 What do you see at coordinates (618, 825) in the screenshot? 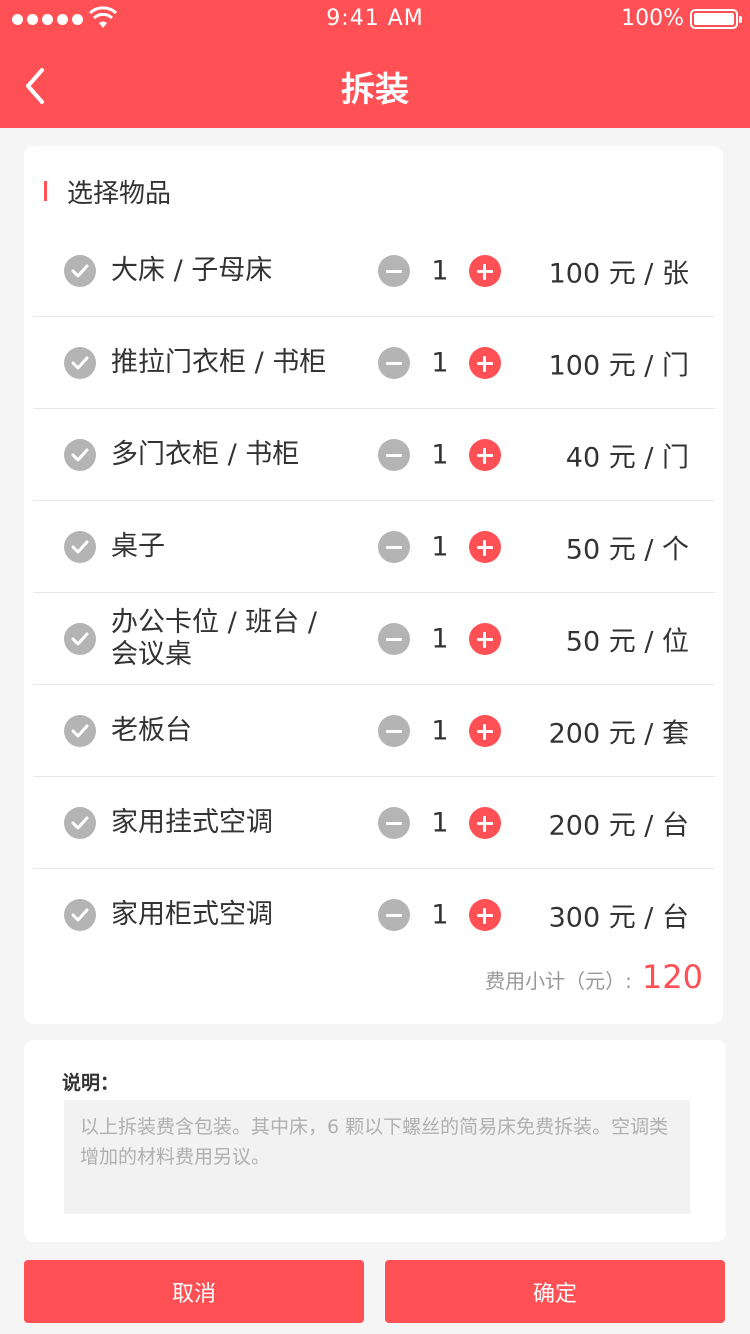
I see `item-price: 200 元 / 台` at bounding box center [618, 825].